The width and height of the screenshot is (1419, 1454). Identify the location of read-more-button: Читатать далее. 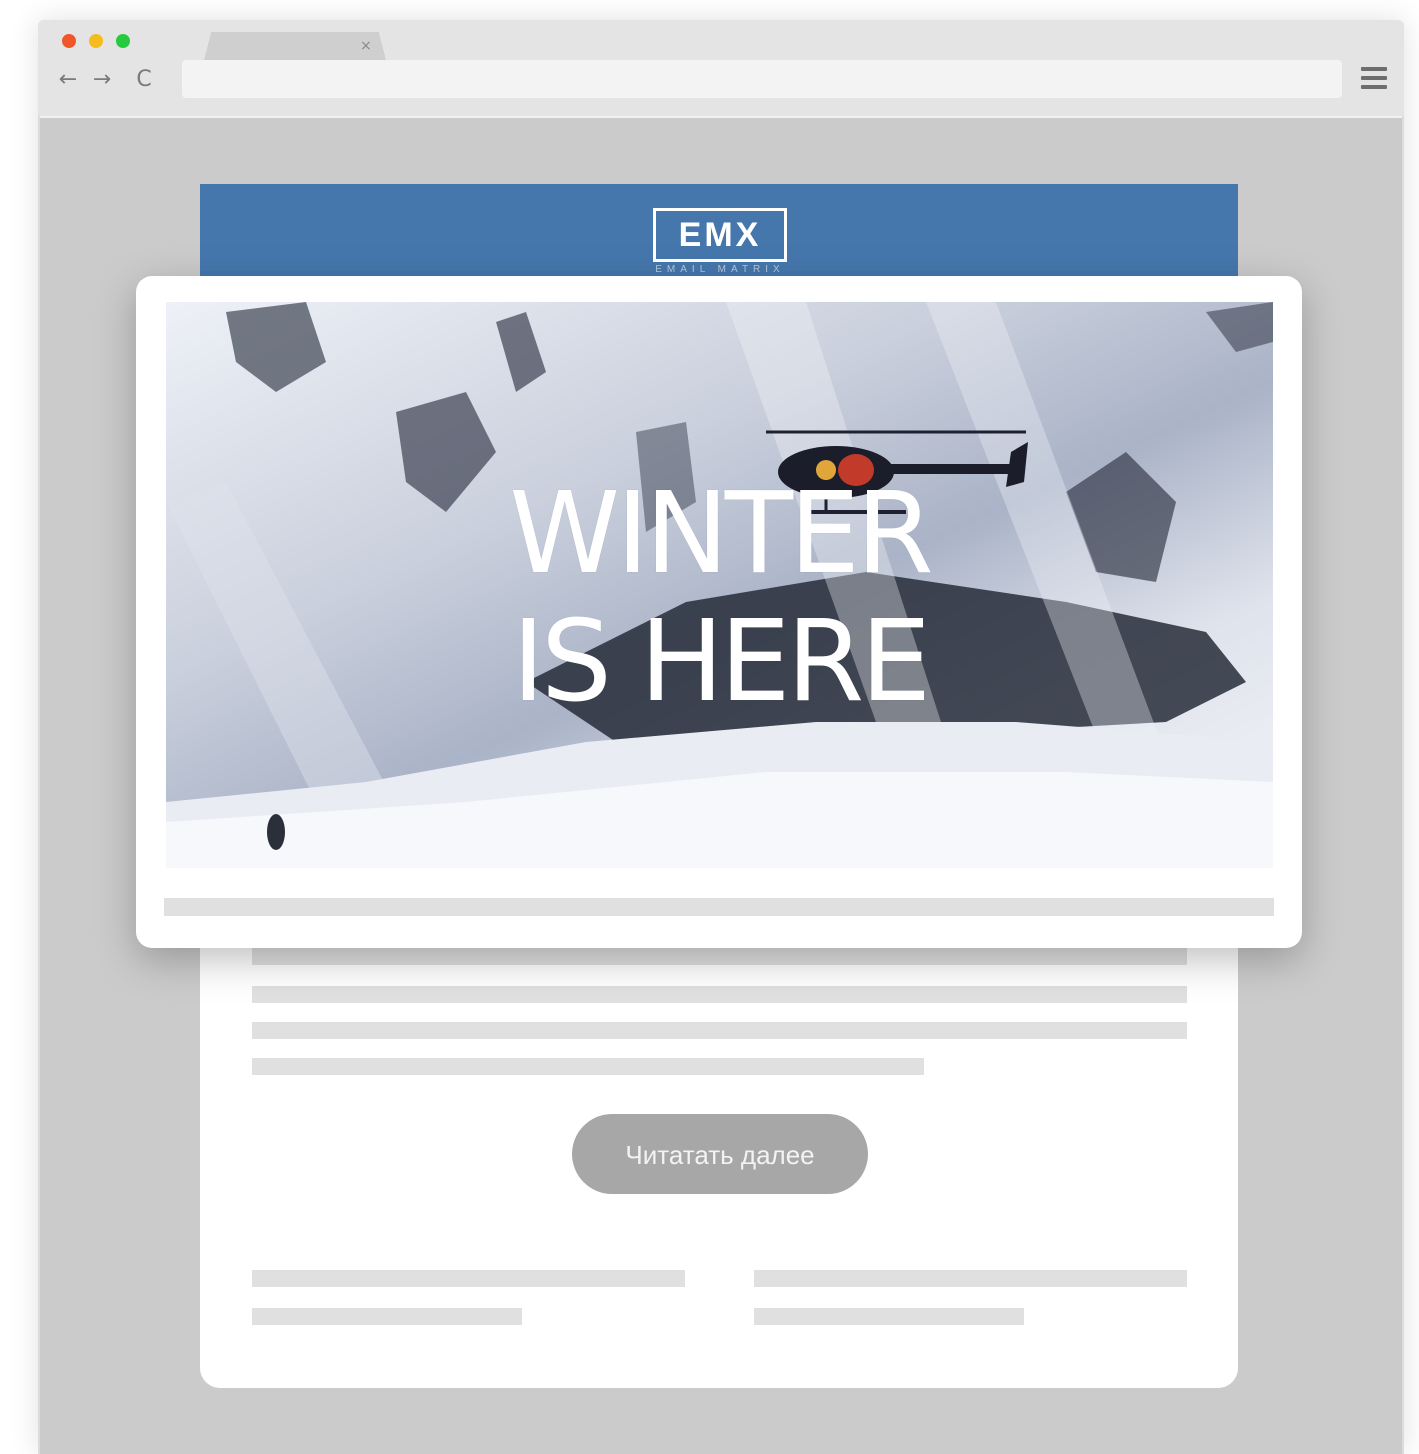
(720, 1154).